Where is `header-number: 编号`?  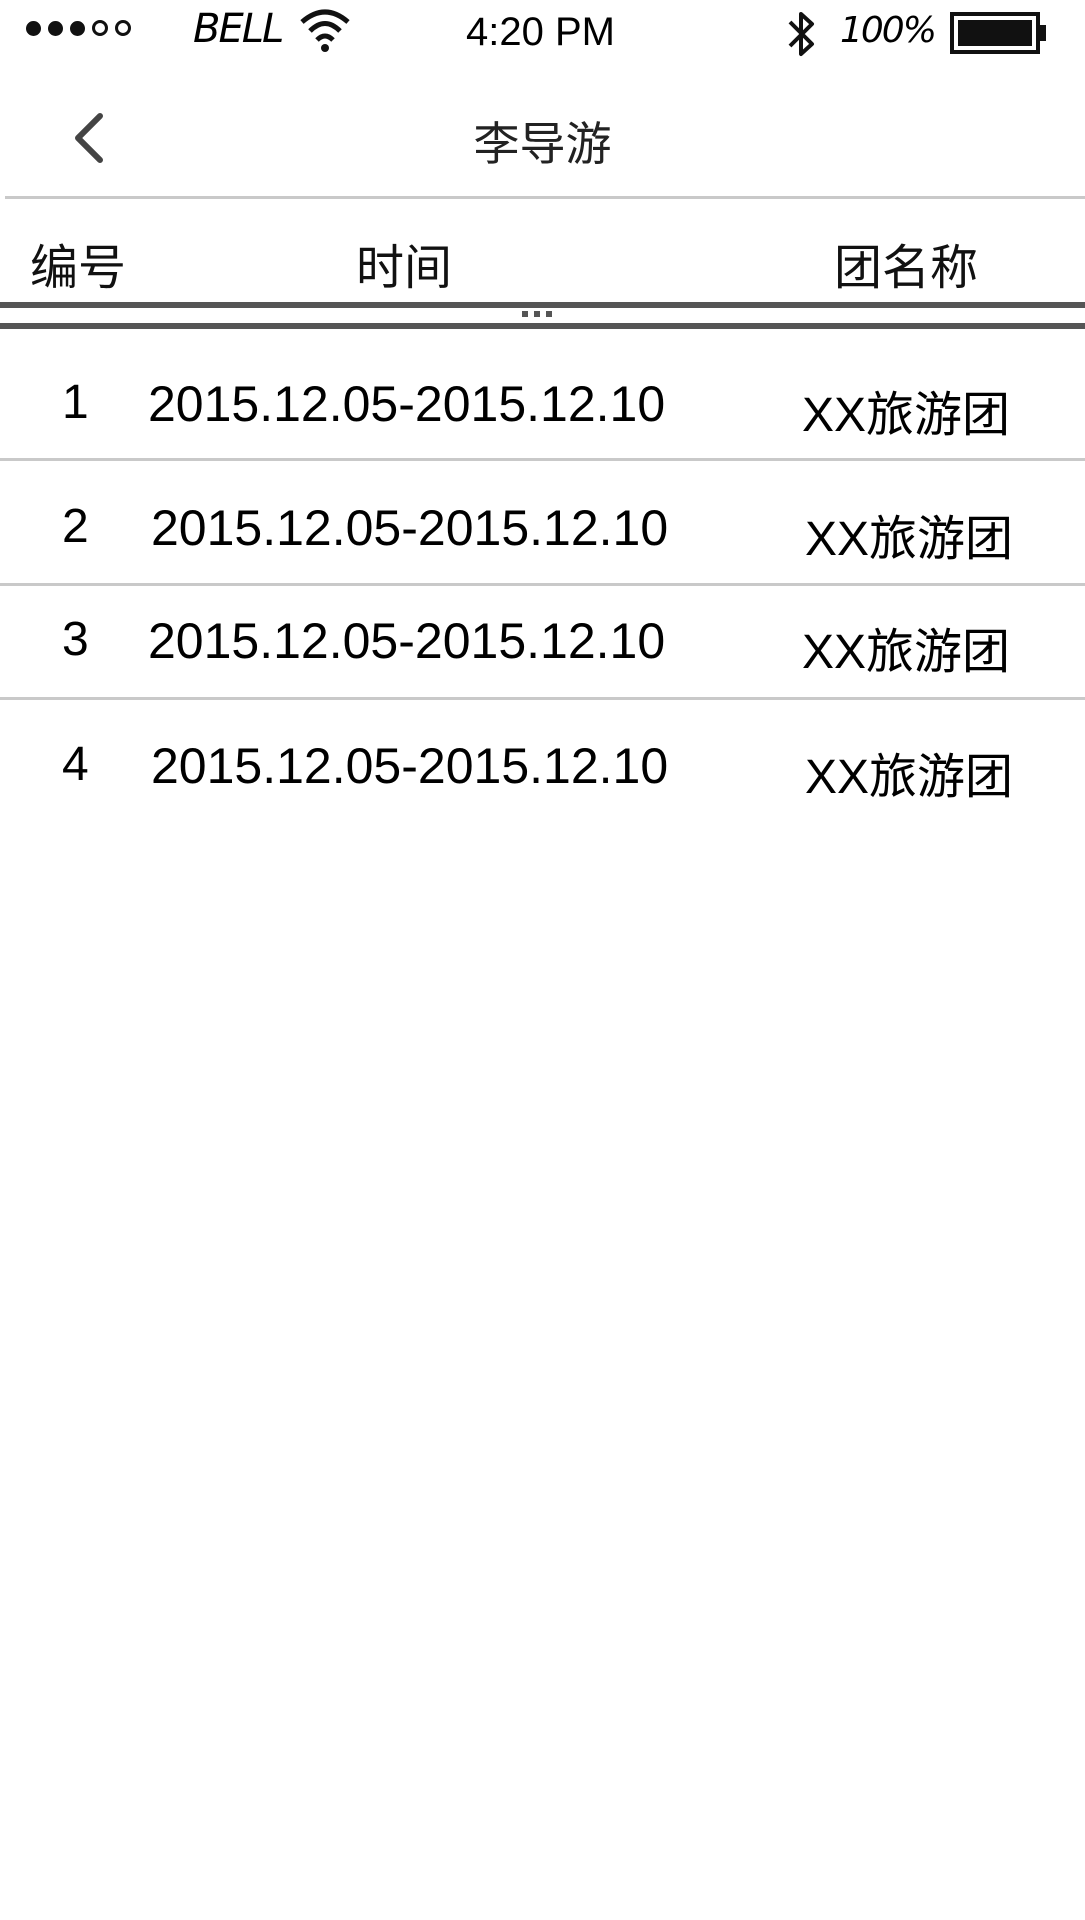 header-number: 编号 is located at coordinates (78, 268).